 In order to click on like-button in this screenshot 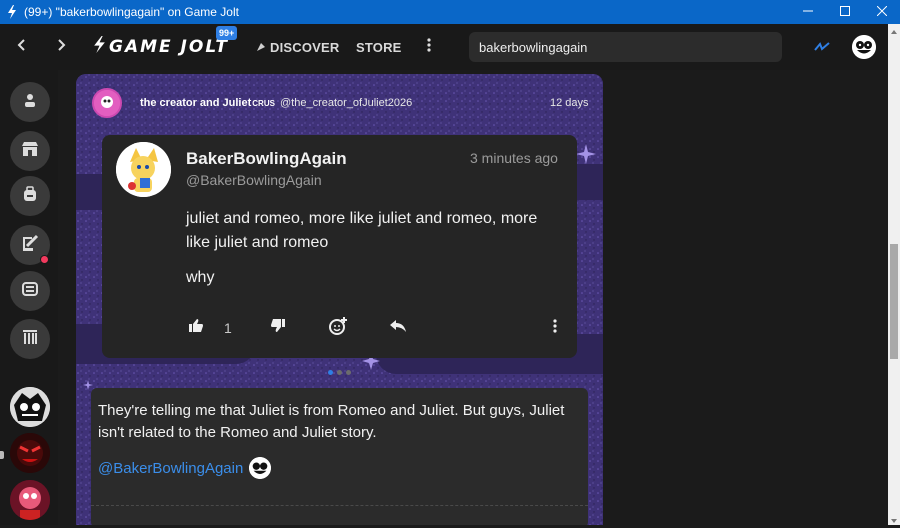, I will do `click(196, 328)`.